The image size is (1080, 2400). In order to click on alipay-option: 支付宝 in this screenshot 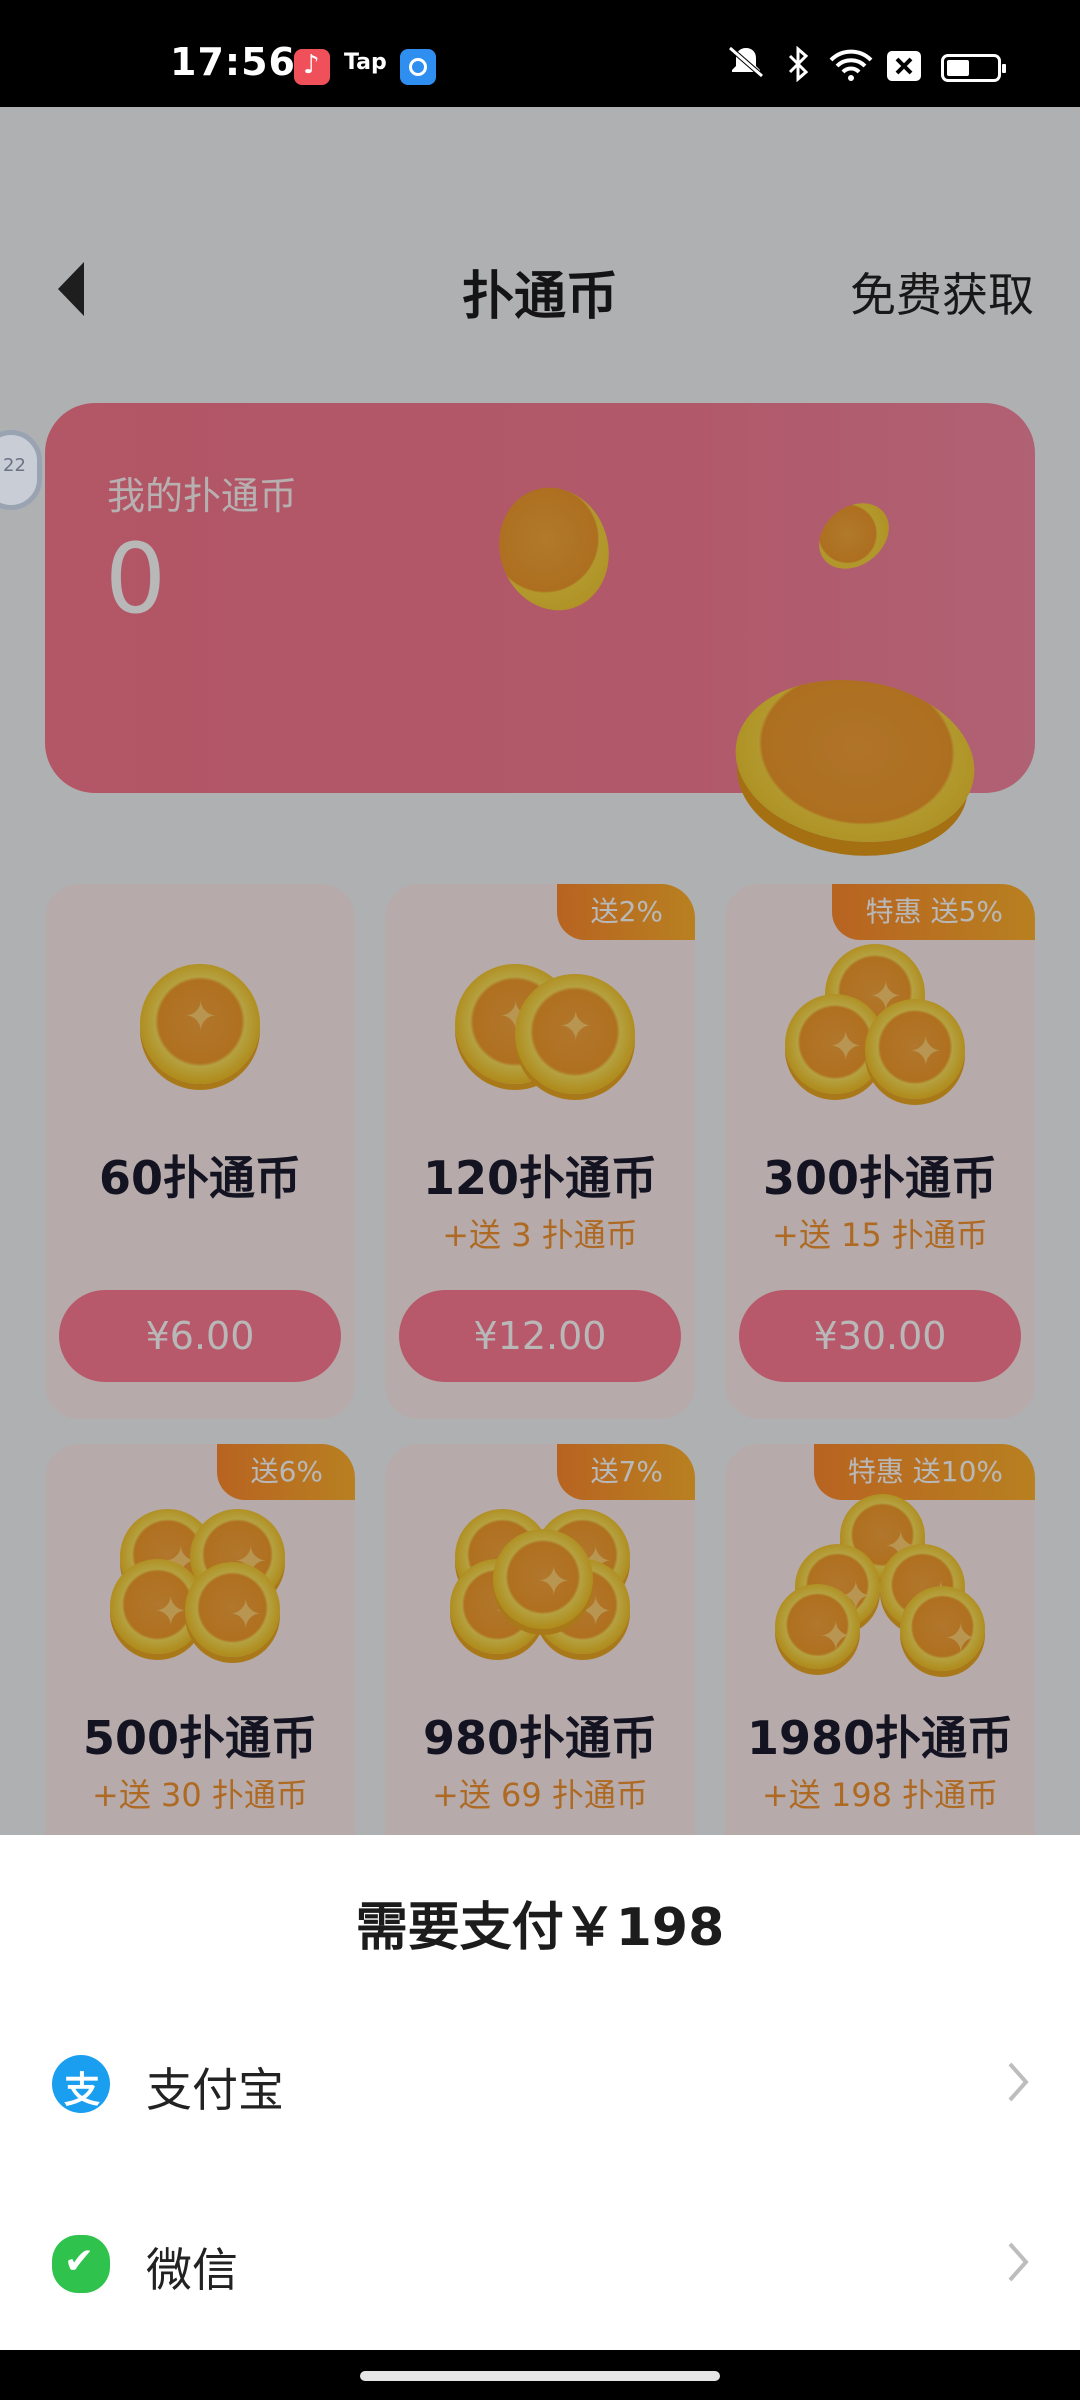, I will do `click(540, 2084)`.